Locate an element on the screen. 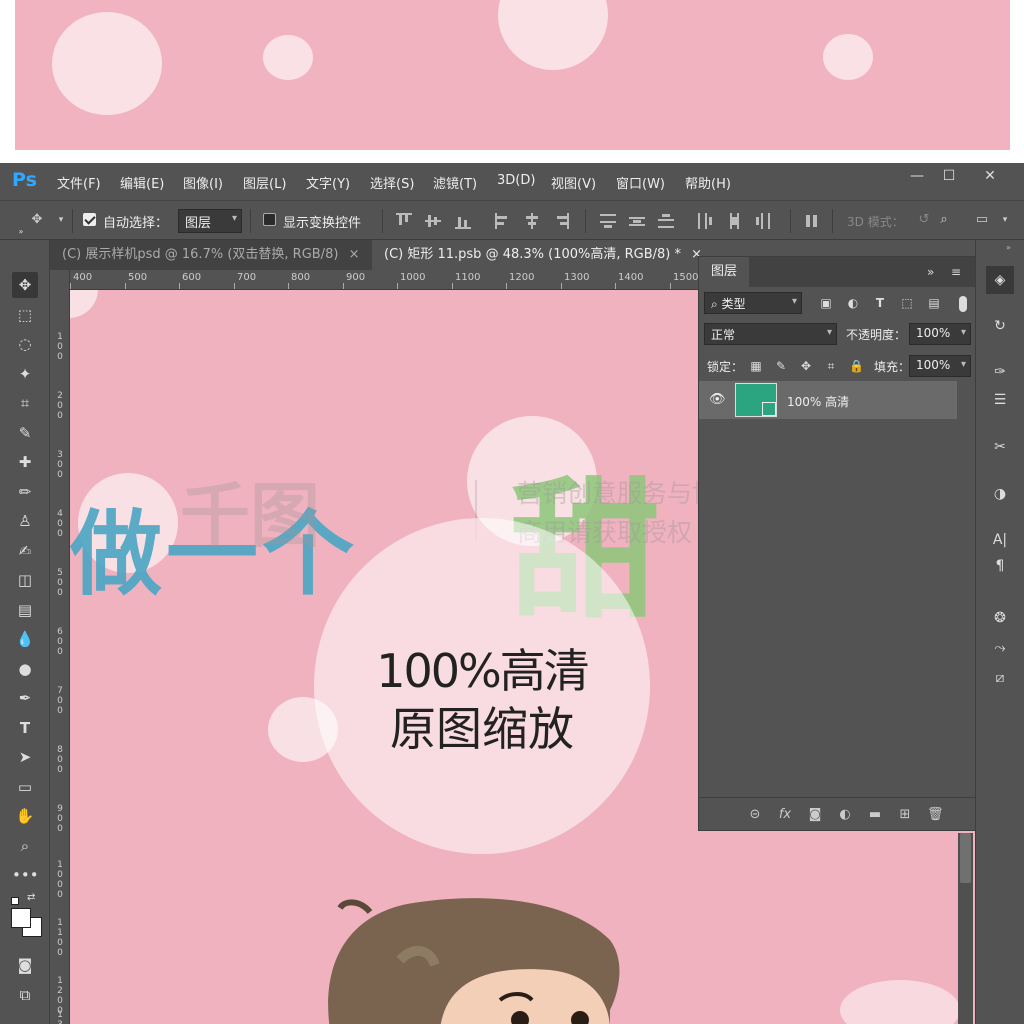 This screenshot has height=1024, width=1024. new-group-icon: ▬ is located at coordinates (875, 815).